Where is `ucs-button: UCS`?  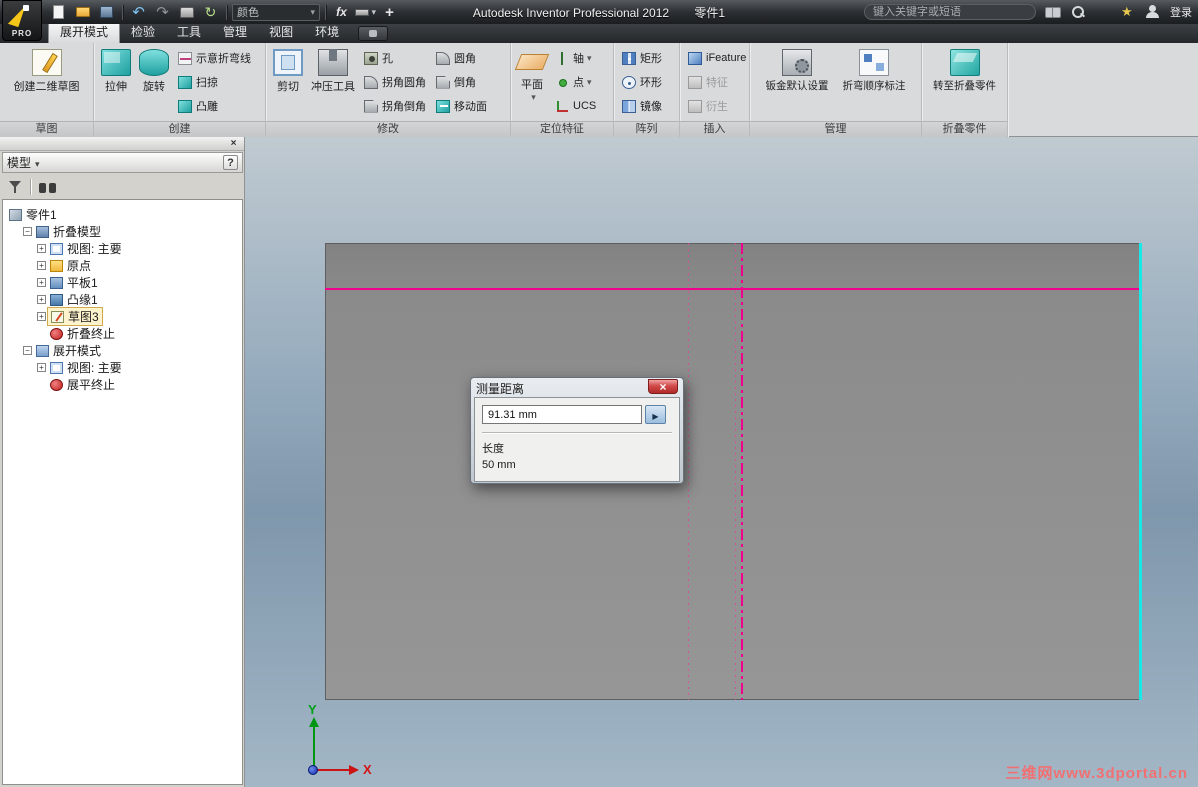 ucs-button: UCS is located at coordinates (575, 106).